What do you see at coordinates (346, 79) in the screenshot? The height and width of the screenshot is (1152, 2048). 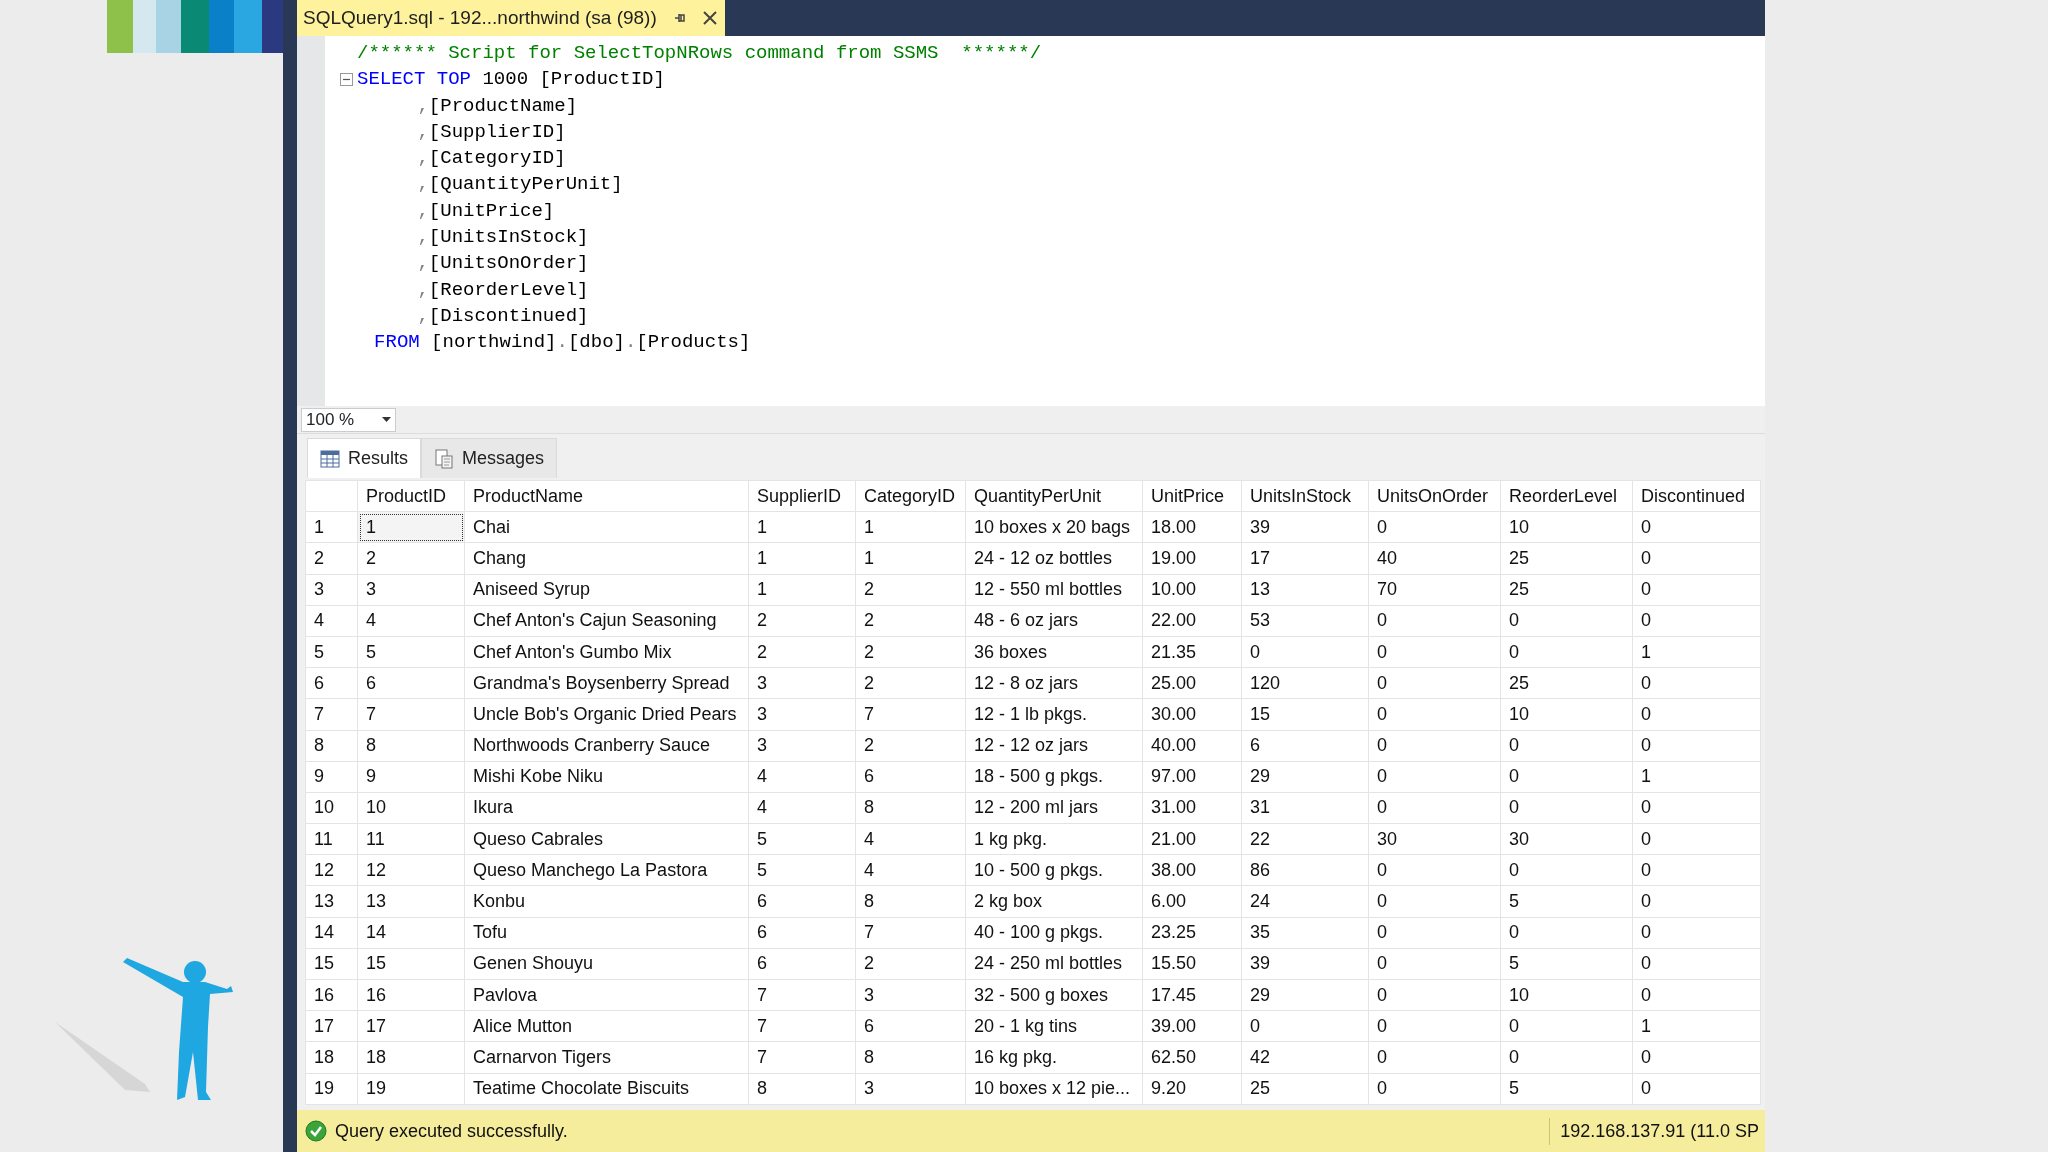 I see `collapse-icon` at bounding box center [346, 79].